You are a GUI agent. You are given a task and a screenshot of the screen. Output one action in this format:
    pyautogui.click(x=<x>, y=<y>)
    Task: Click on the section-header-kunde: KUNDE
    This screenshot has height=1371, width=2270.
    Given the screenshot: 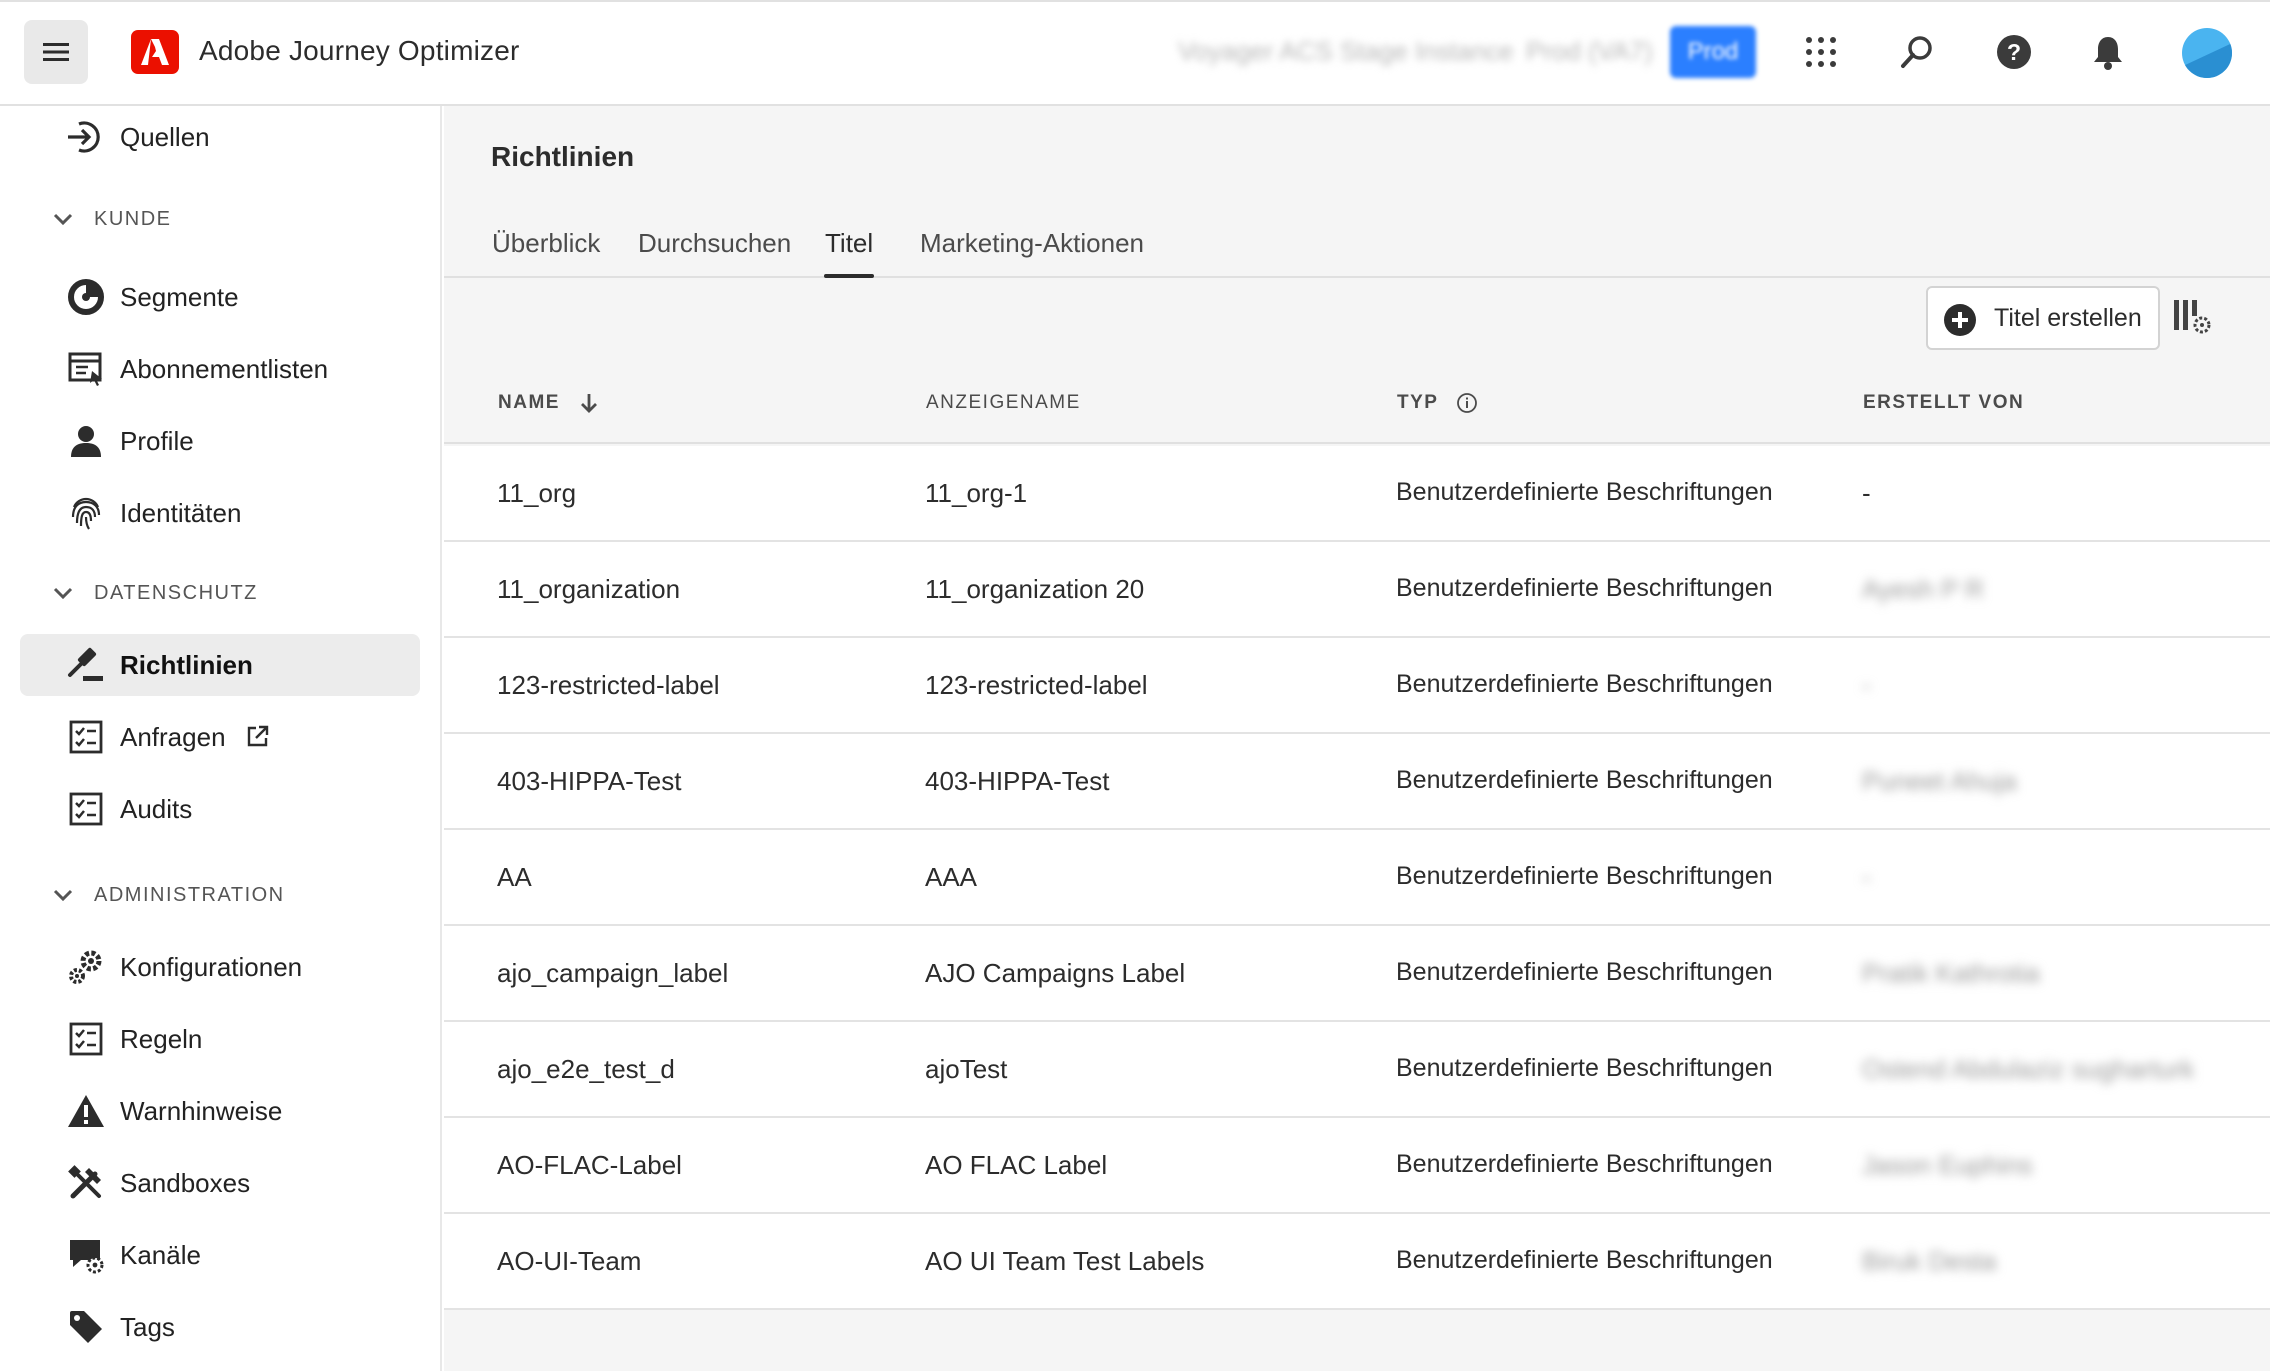 What is the action you would take?
    pyautogui.click(x=111, y=219)
    